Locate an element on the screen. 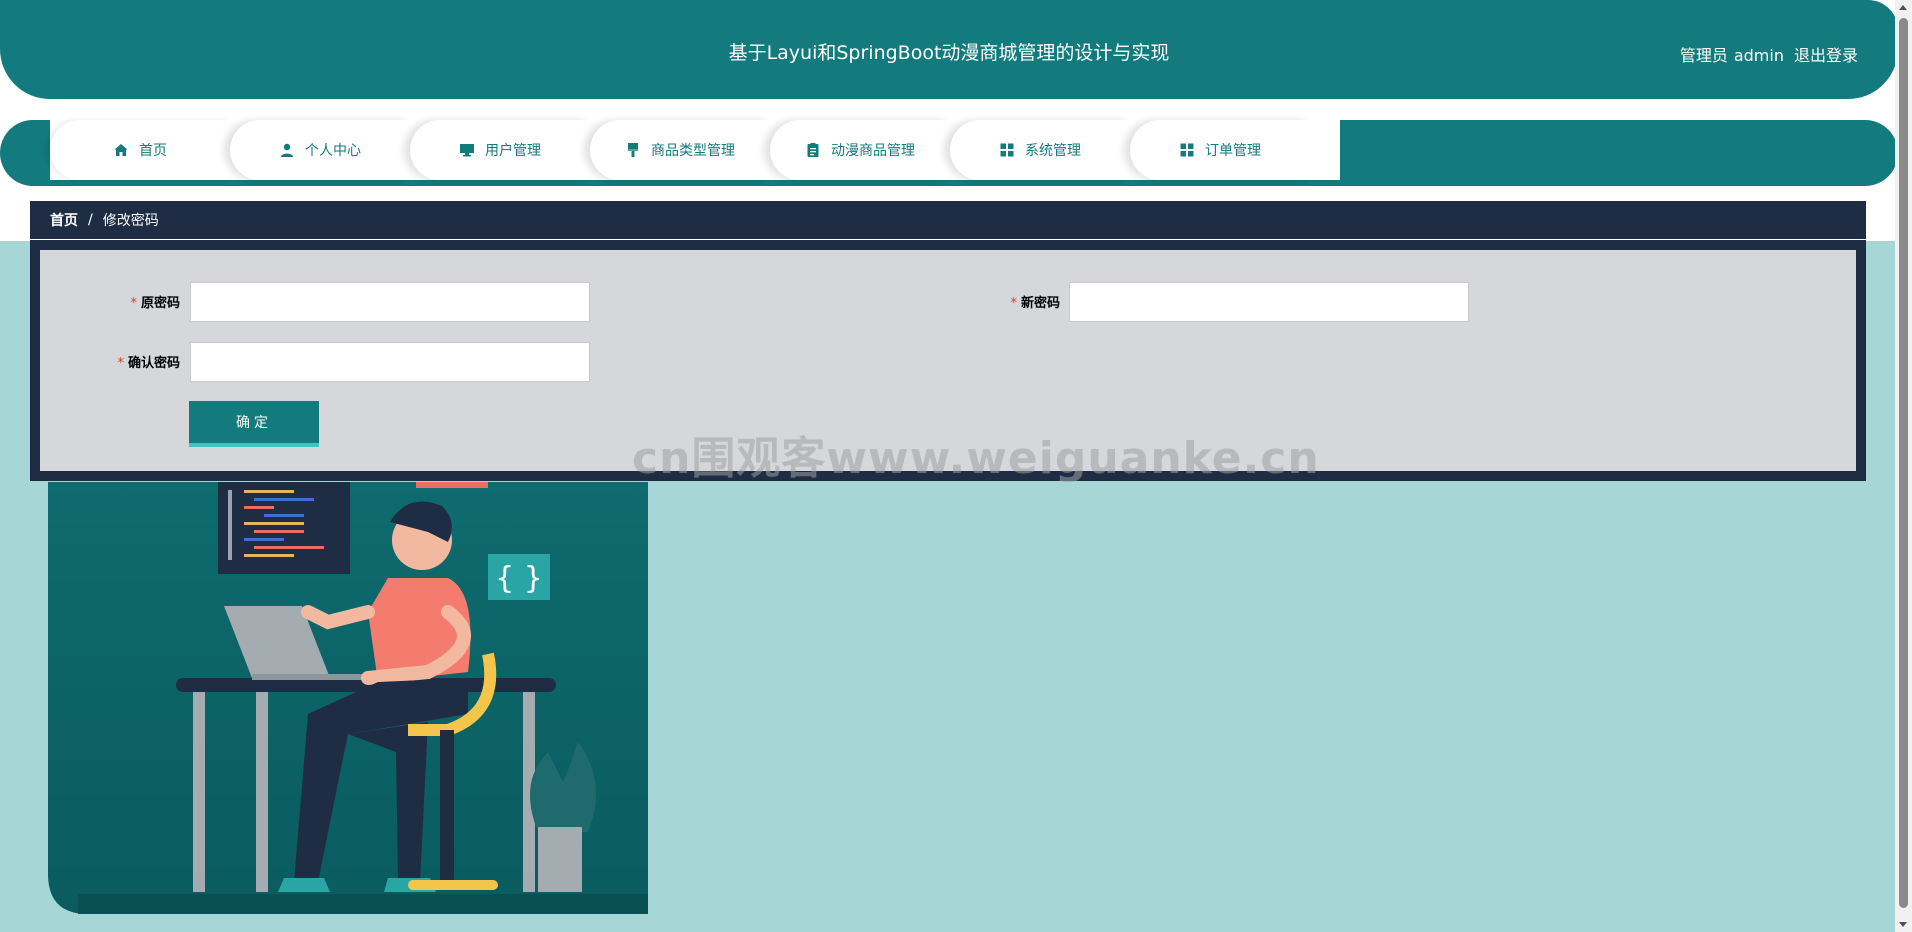  user-area: 管理员 admin 退出登录 is located at coordinates (1766, 54).